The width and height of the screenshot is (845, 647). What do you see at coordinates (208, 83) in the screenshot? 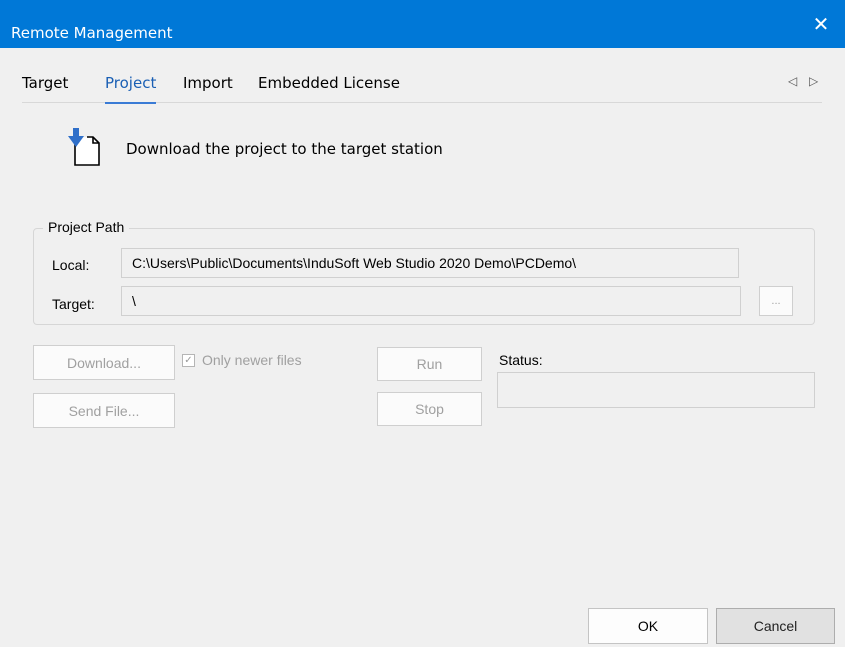
I see `tab-import: Import` at bounding box center [208, 83].